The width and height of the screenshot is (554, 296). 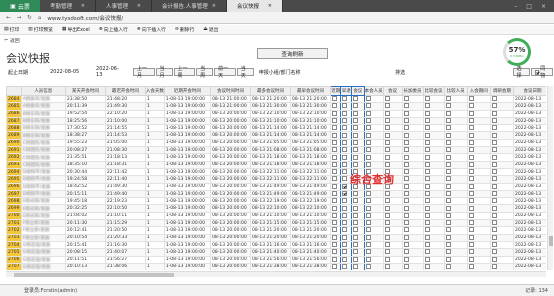 What do you see at coordinates (276, 274) in the screenshot?
I see `horizontal-scrollbar` at bounding box center [276, 274].